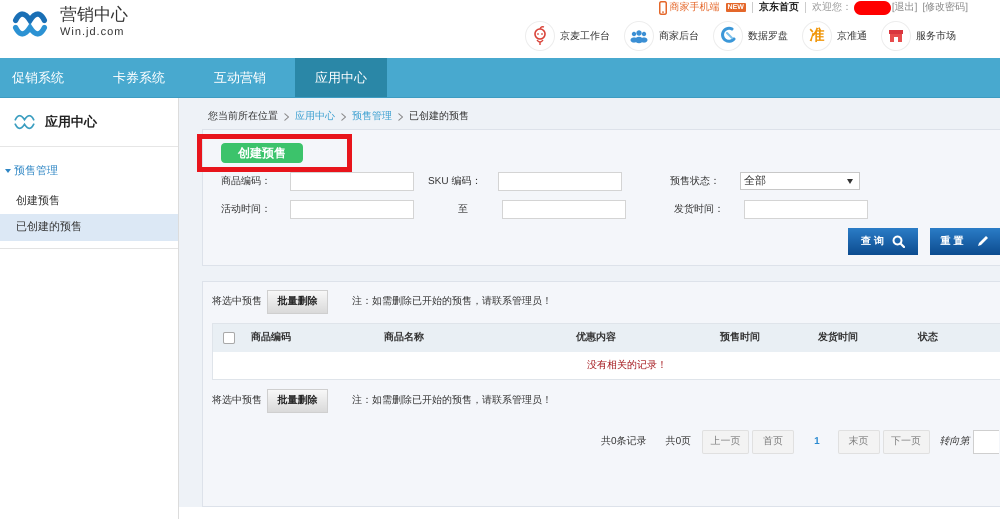  Describe the element at coordinates (89, 227) in the screenshot. I see `sidebar-item: 已创建的预售` at that location.